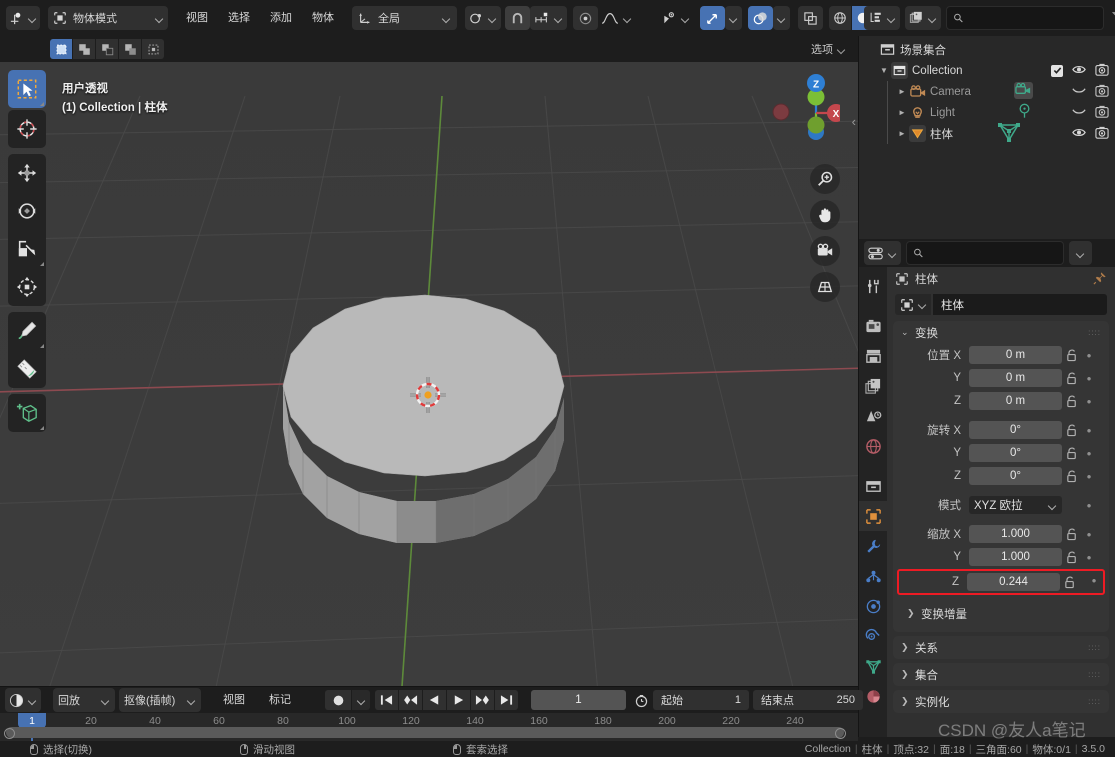 The image size is (1115, 757). I want to click on mesh-data-icon, so click(1009, 133).